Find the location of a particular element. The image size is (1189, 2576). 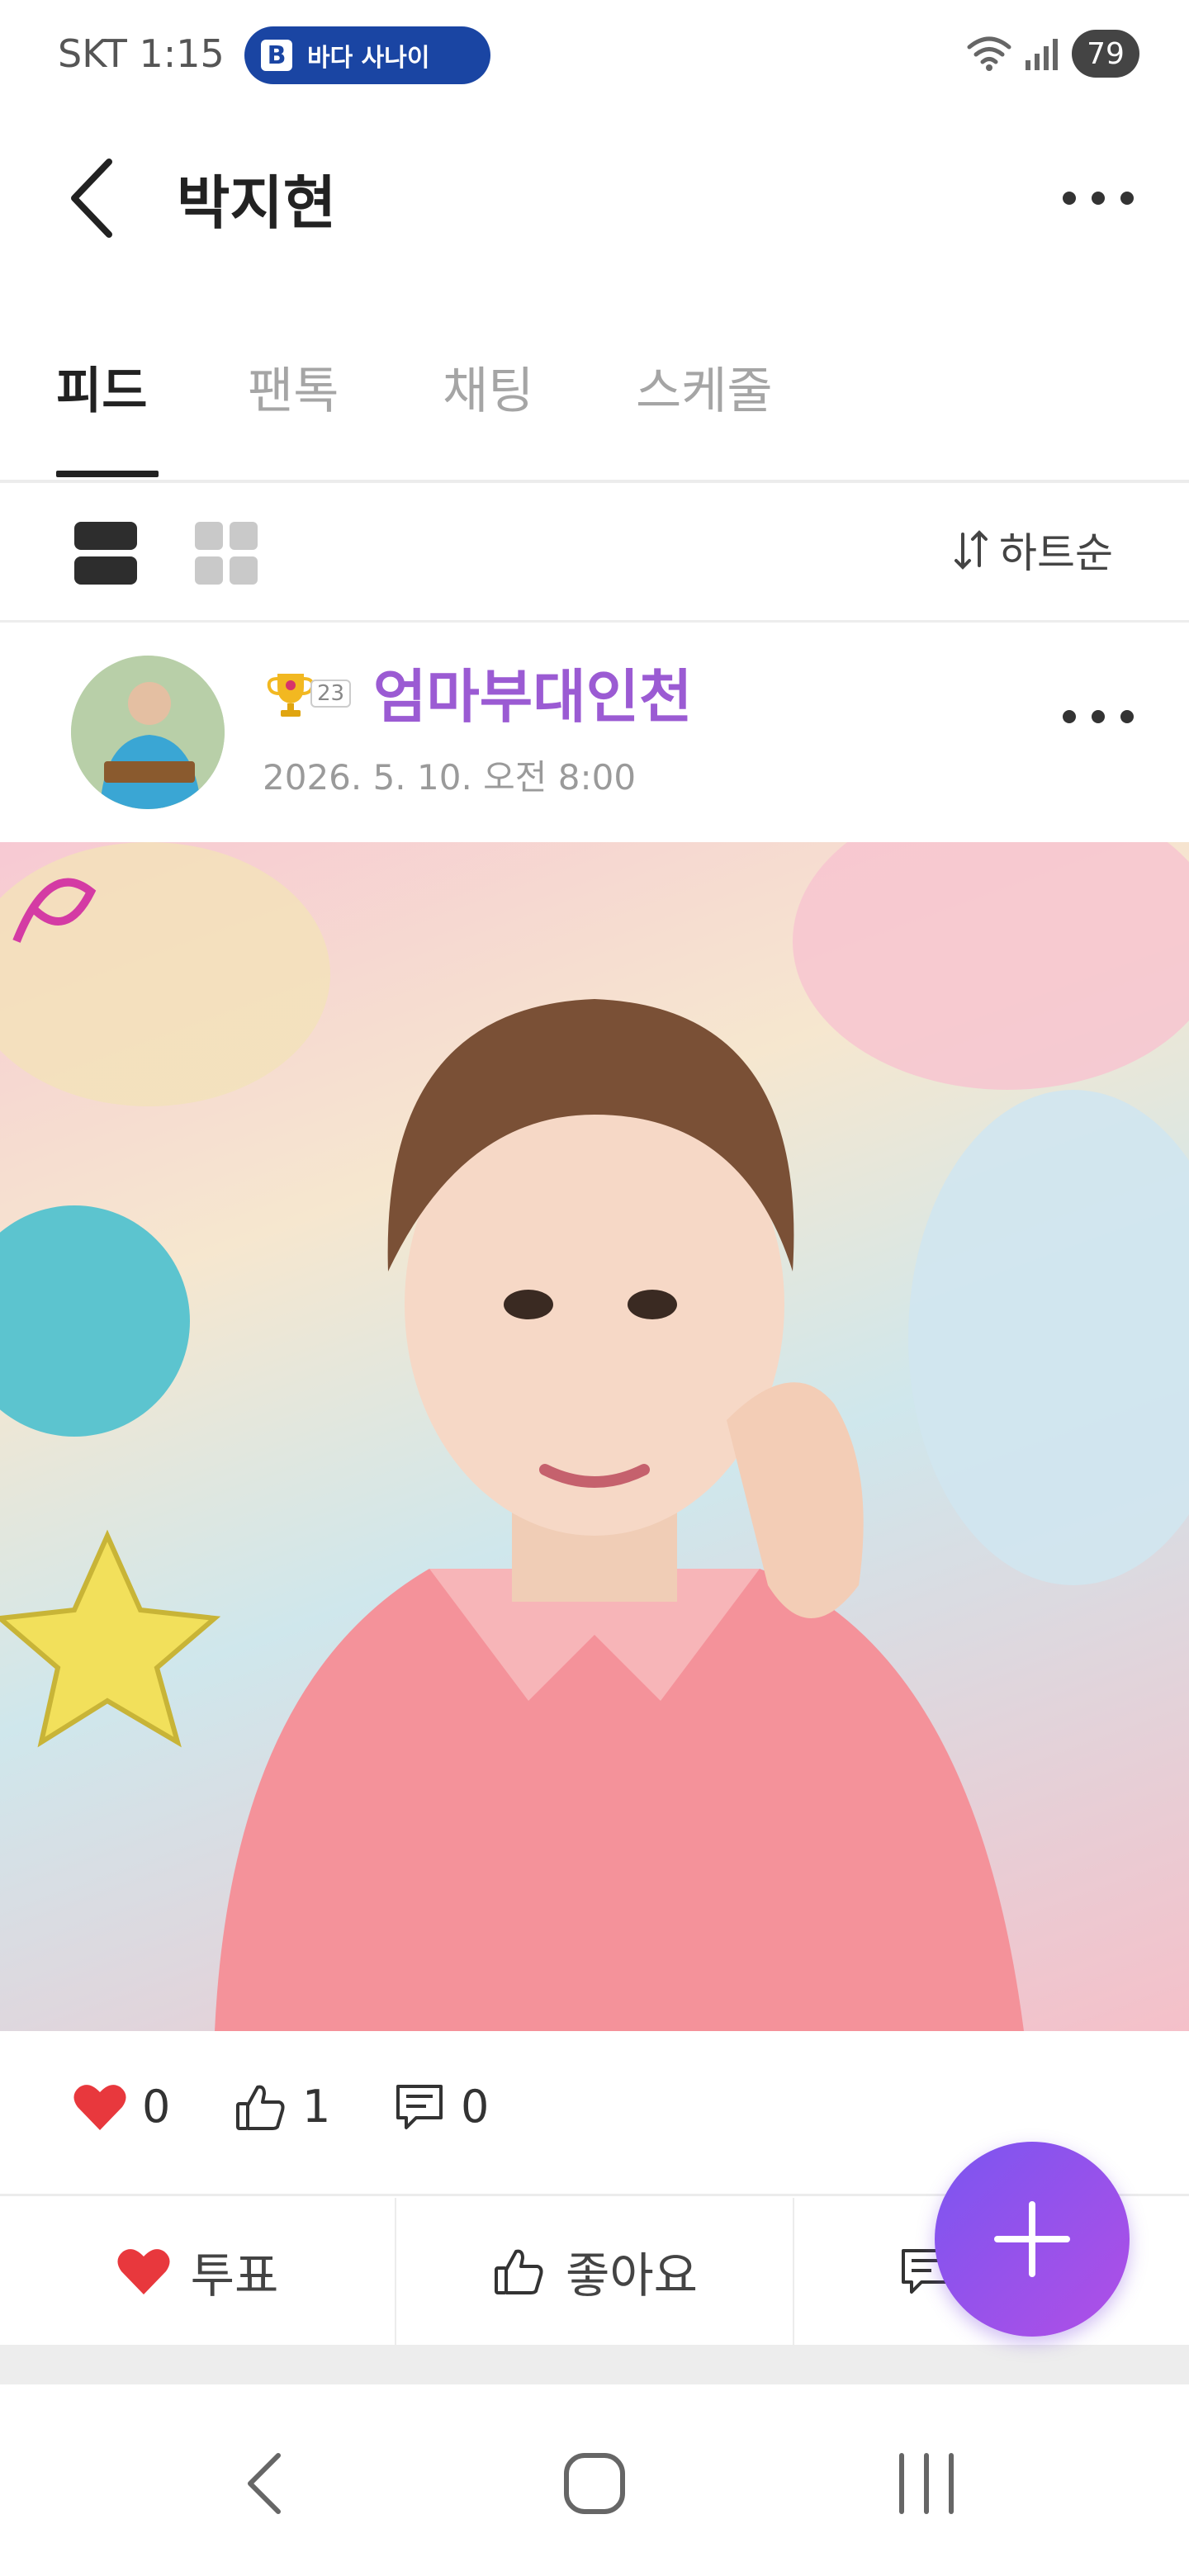

rank-badge: 23 is located at coordinates (308, 693).